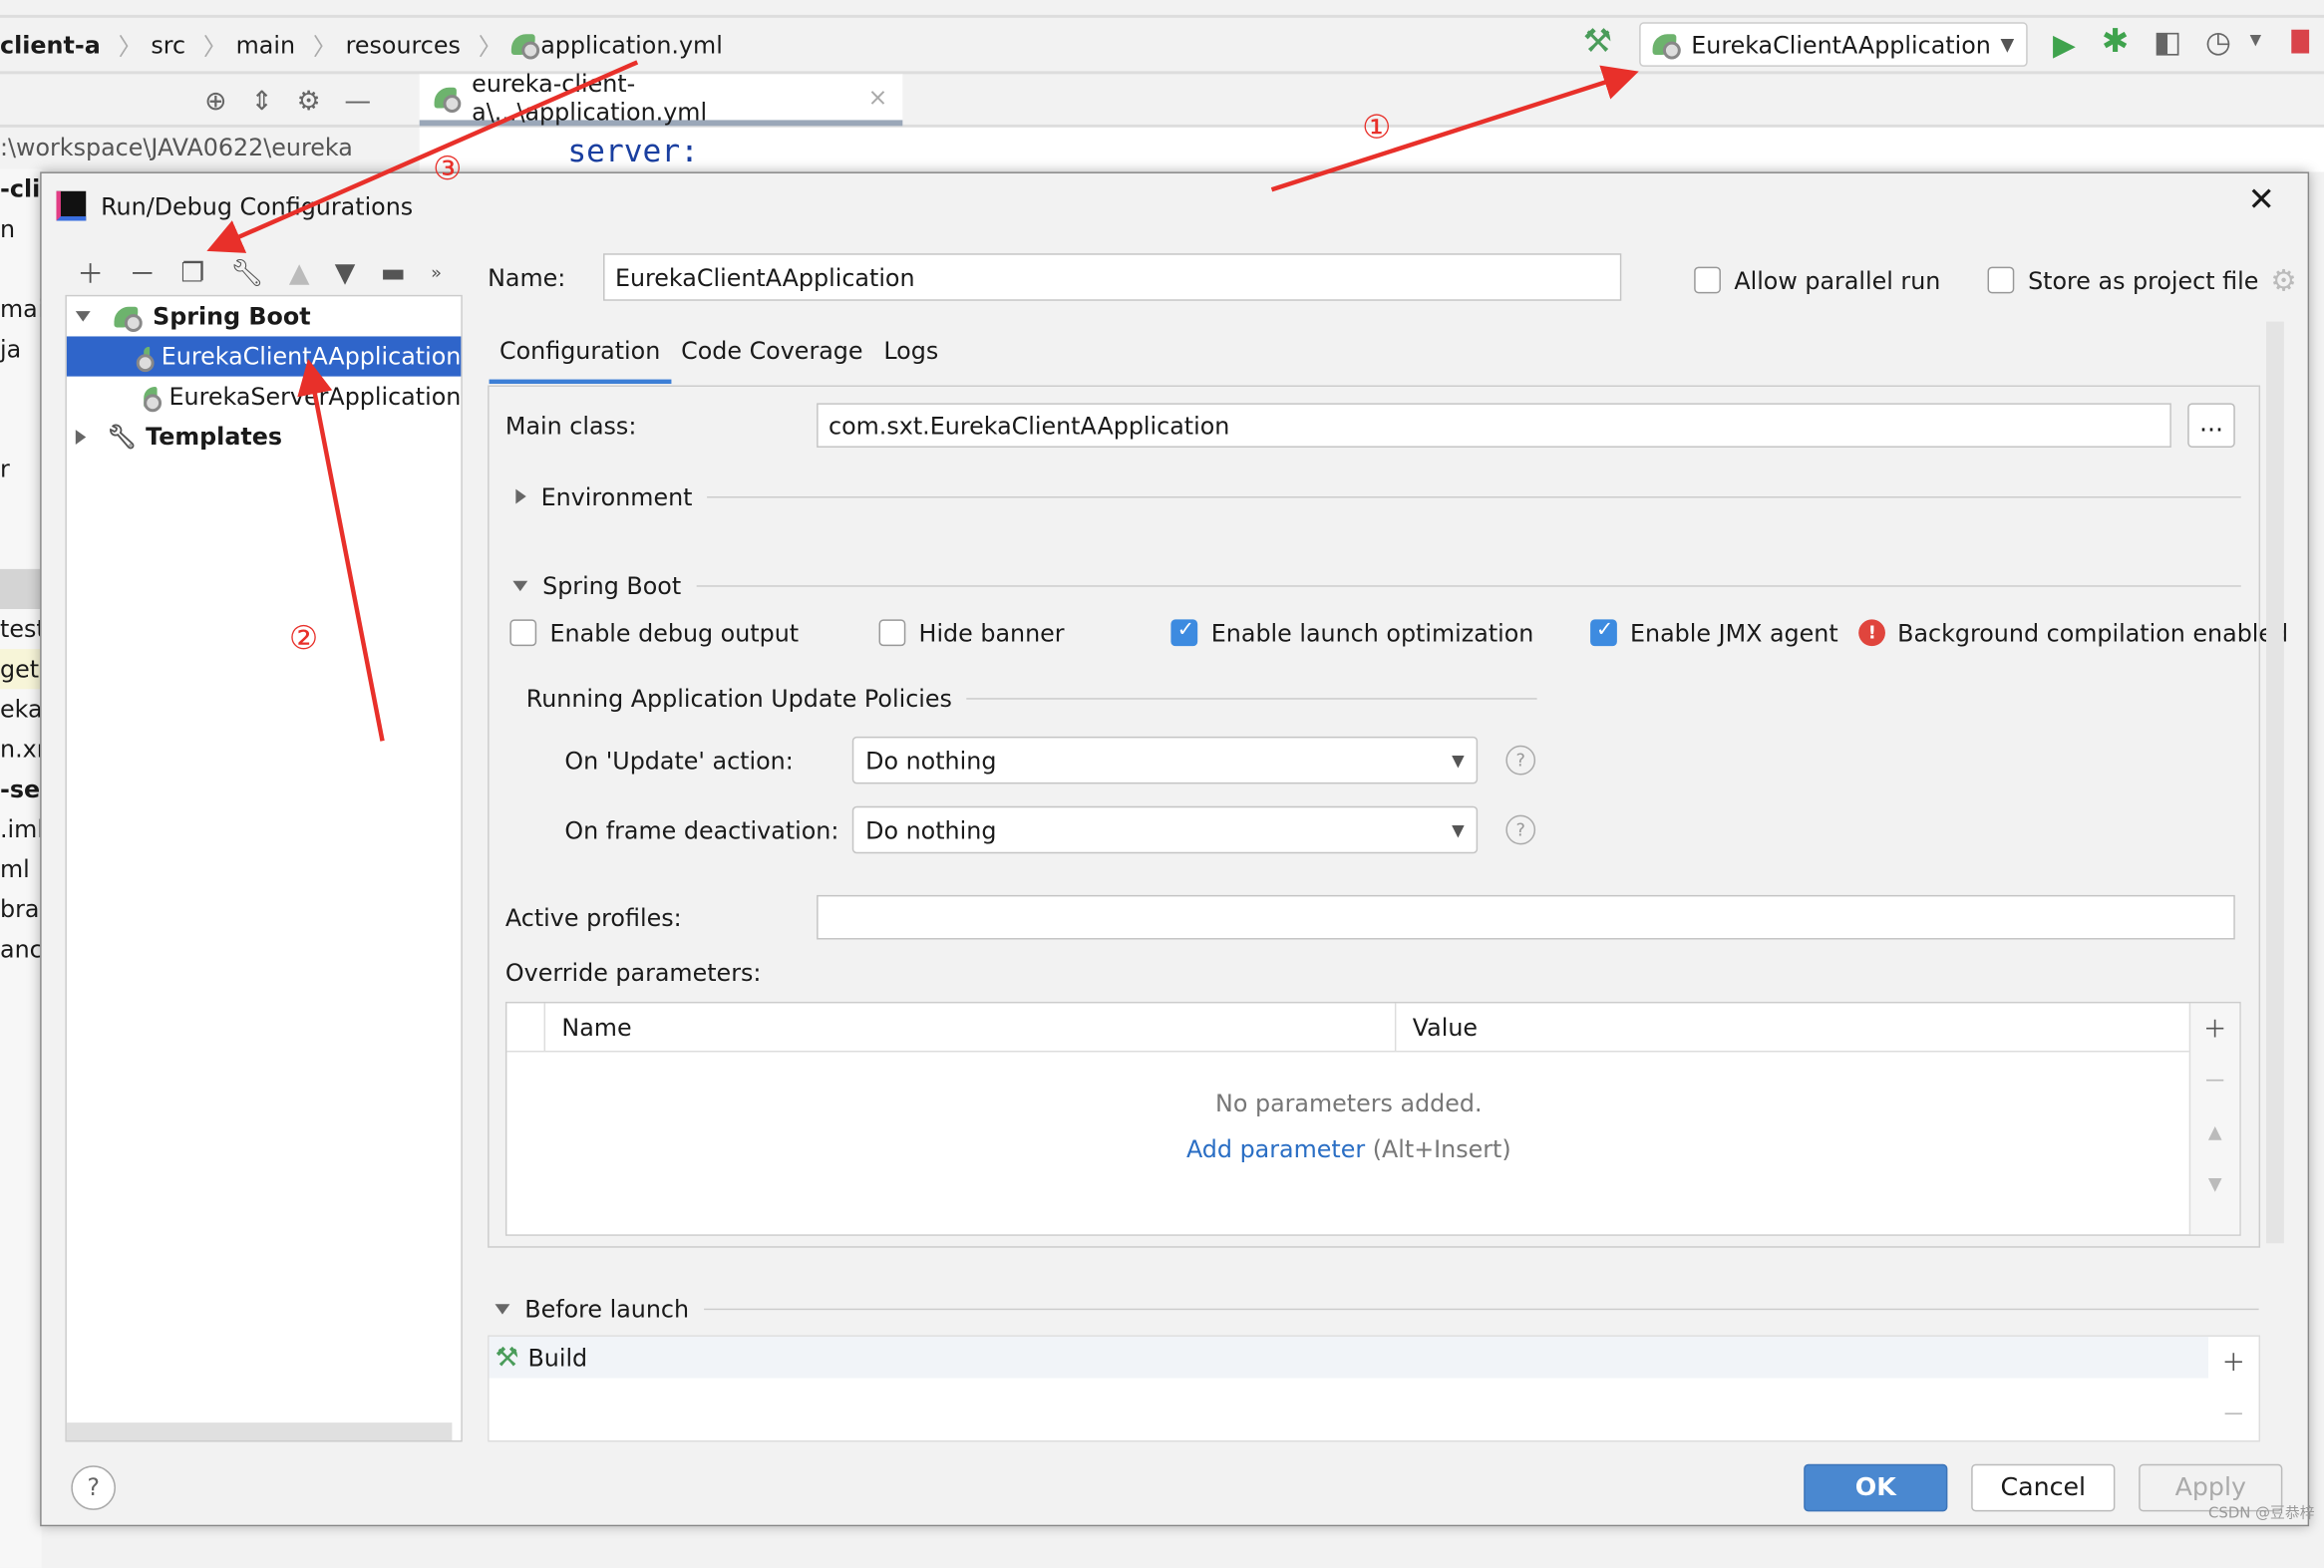 This screenshot has width=2324, height=1568. Describe the element at coordinates (1377, 129) in the screenshot. I see `annotation-label-1: ①` at that location.